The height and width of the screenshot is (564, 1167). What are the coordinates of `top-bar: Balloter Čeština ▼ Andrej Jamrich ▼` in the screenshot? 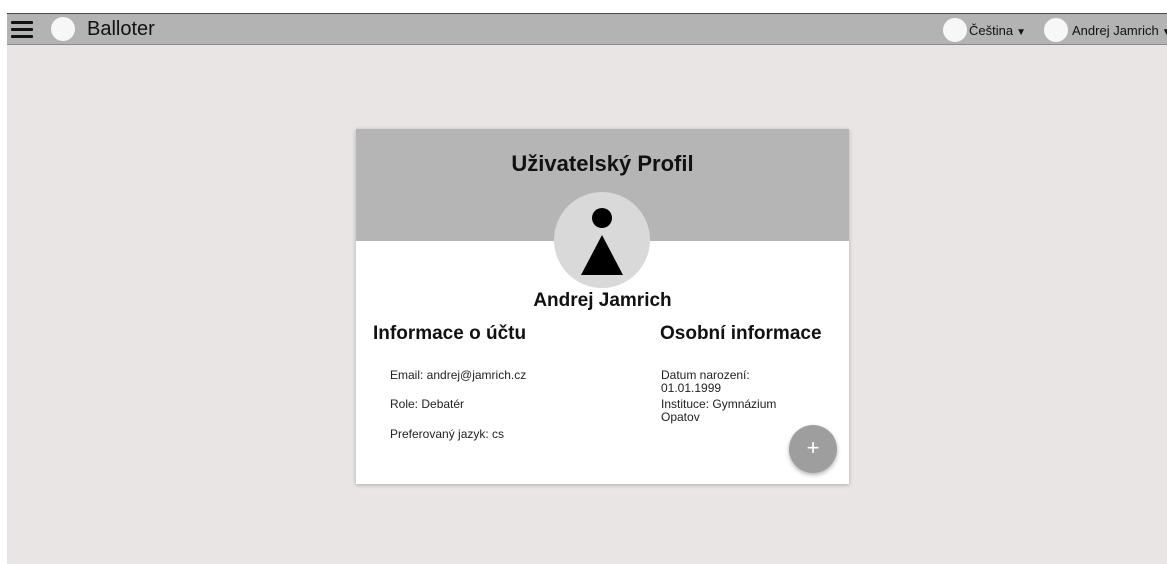 It's located at (587, 29).